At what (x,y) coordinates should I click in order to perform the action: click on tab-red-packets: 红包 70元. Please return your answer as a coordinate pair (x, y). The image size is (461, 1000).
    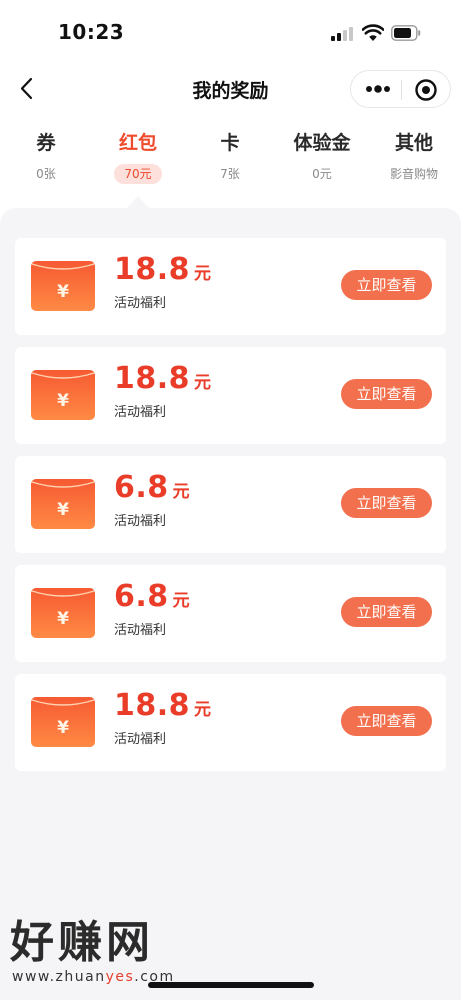
    Looking at the image, I should click on (138, 157).